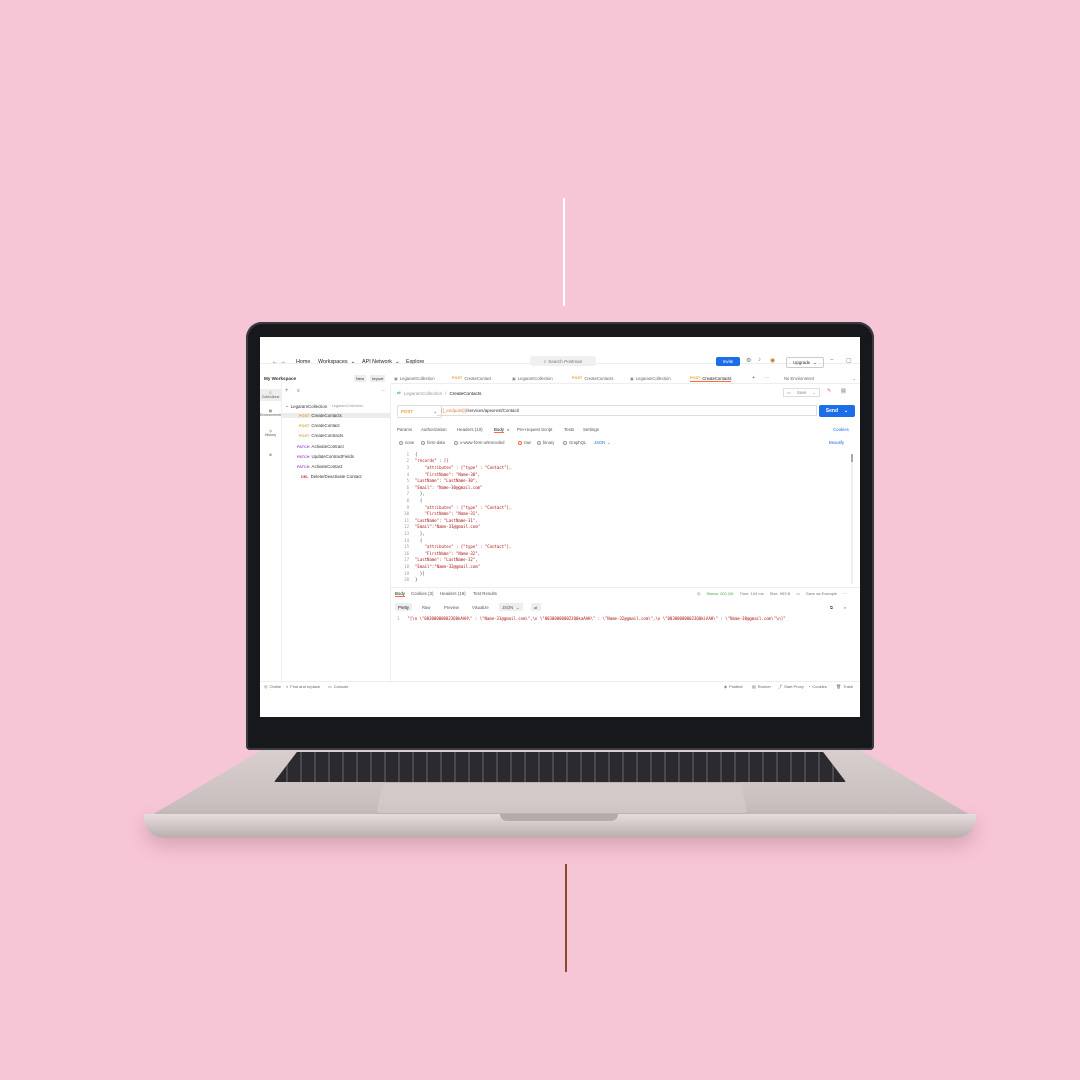 Image resolution: width=1080 pixels, height=1080 pixels. Describe the element at coordinates (335, 415) in the screenshot. I see `tree-item: POST CreateContacts` at that location.